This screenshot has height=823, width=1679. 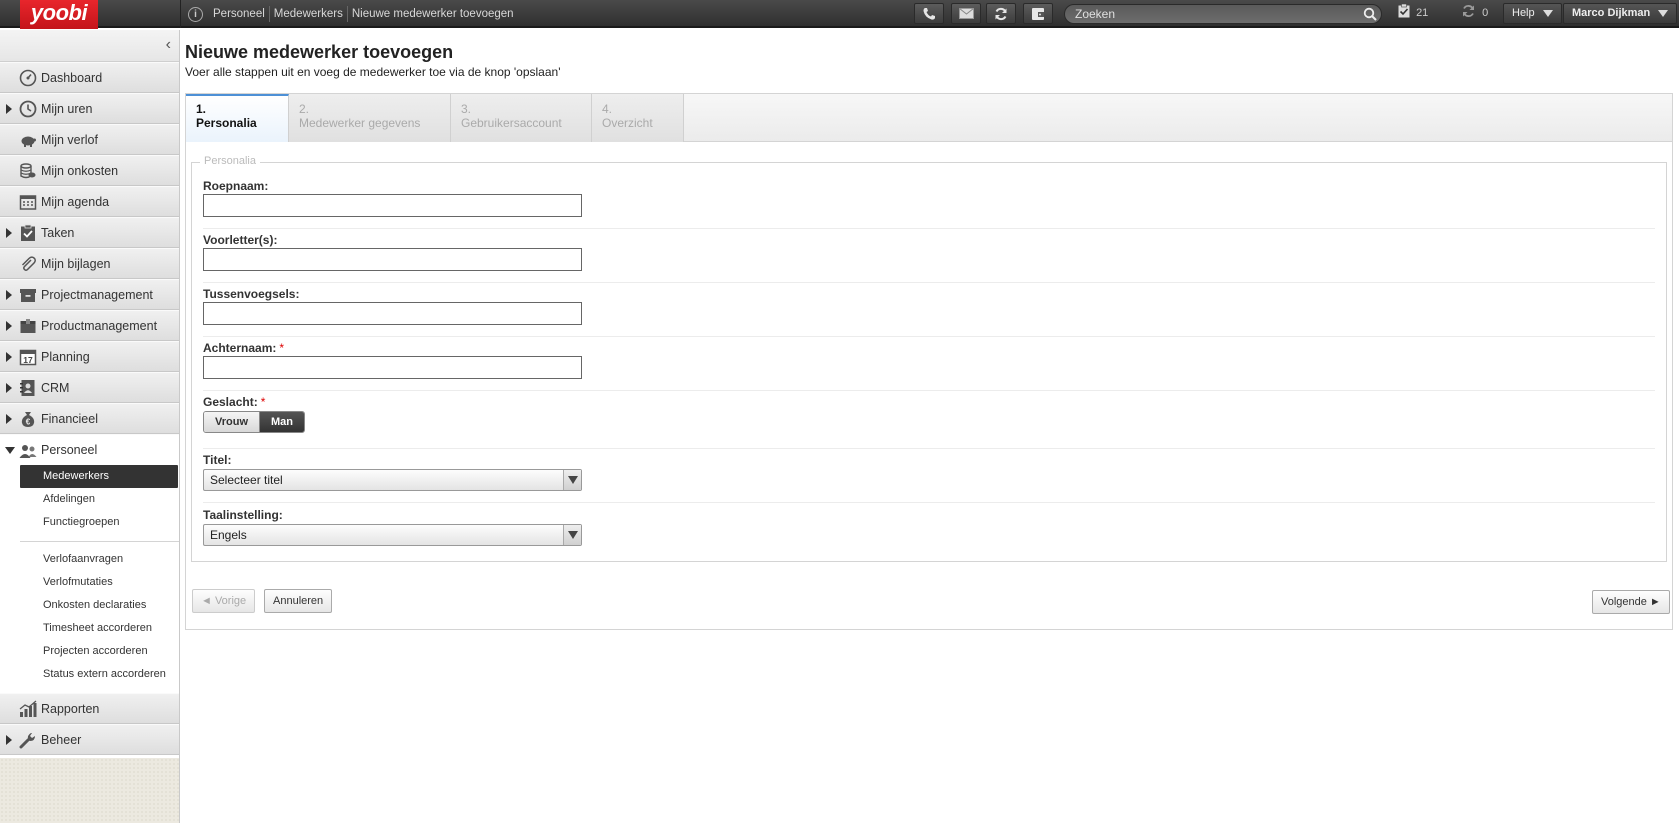 I want to click on next-button: Volgende ►, so click(x=1631, y=602).